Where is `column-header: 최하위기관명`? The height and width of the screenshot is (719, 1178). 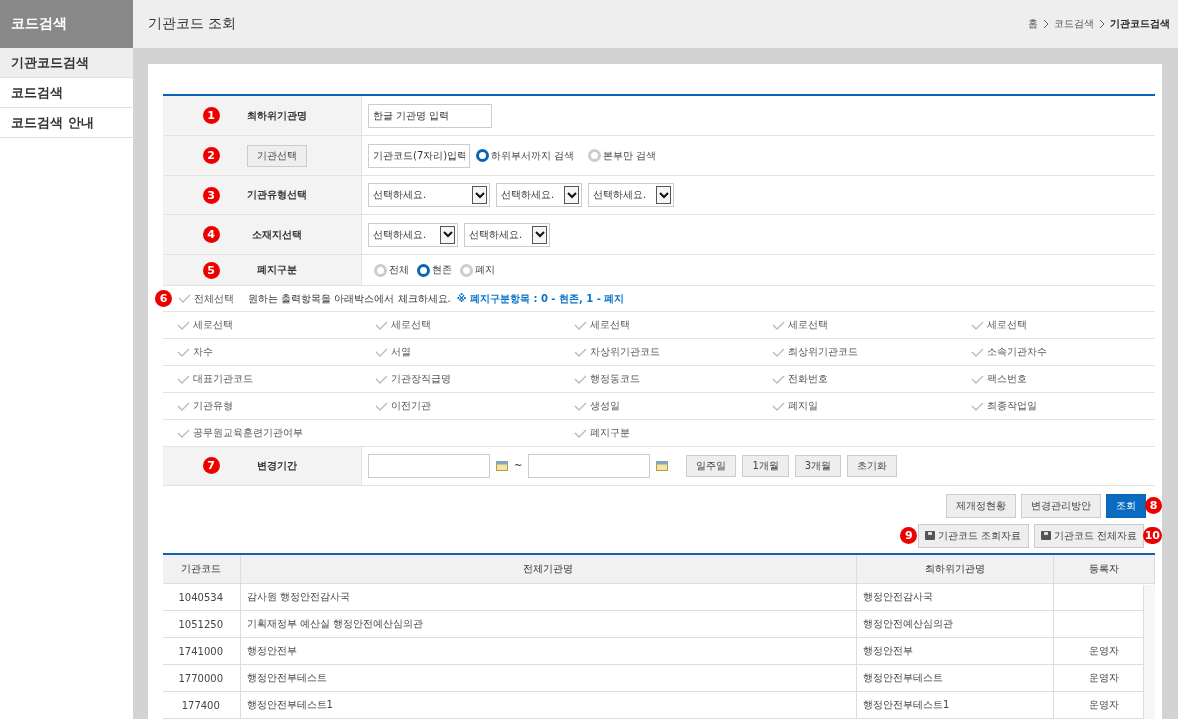 column-header: 최하위기관명 is located at coordinates (955, 568).